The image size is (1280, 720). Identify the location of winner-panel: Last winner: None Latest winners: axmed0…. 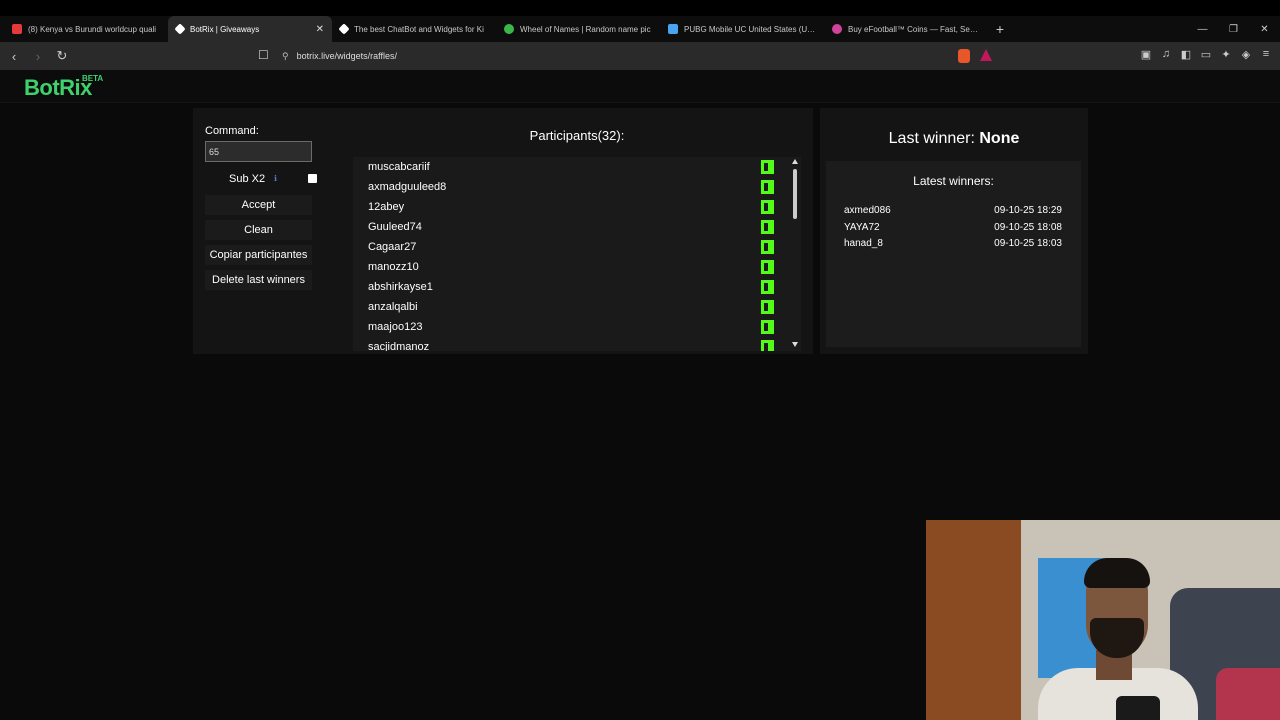
(954, 231).